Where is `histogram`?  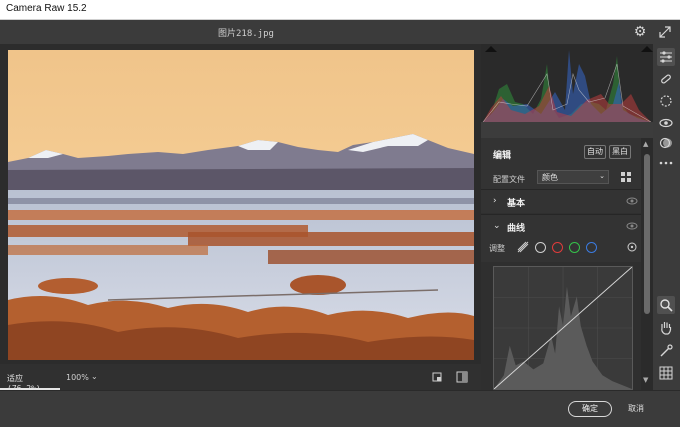 histogram is located at coordinates (567, 83).